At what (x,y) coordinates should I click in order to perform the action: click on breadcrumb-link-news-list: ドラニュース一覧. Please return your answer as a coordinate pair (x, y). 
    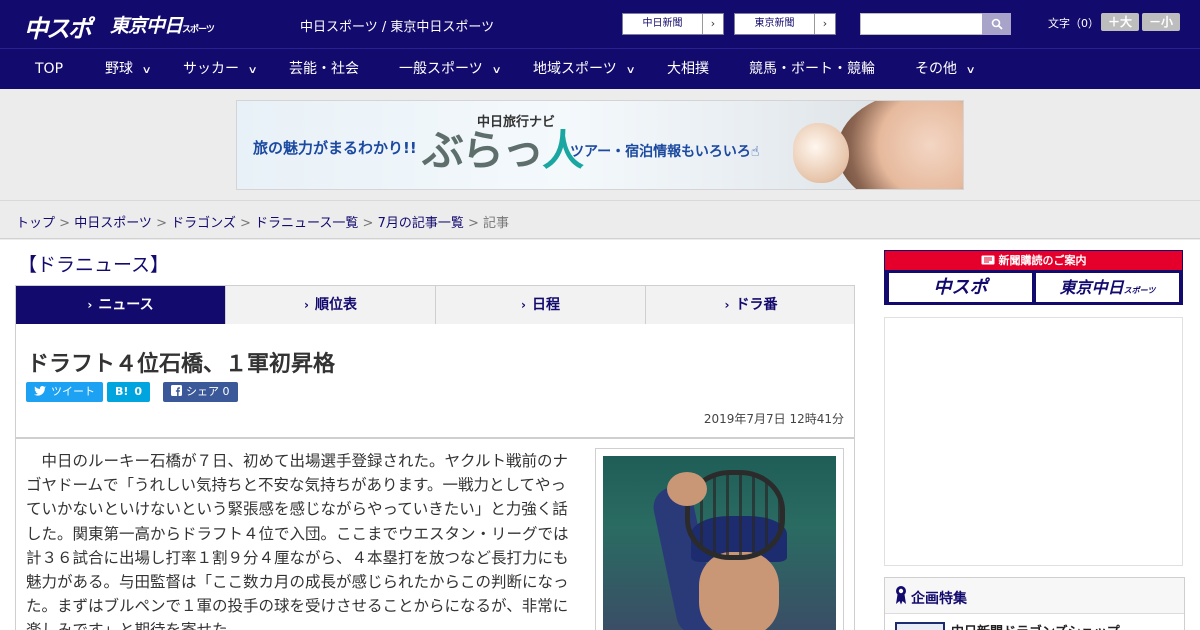
    Looking at the image, I should click on (306, 223).